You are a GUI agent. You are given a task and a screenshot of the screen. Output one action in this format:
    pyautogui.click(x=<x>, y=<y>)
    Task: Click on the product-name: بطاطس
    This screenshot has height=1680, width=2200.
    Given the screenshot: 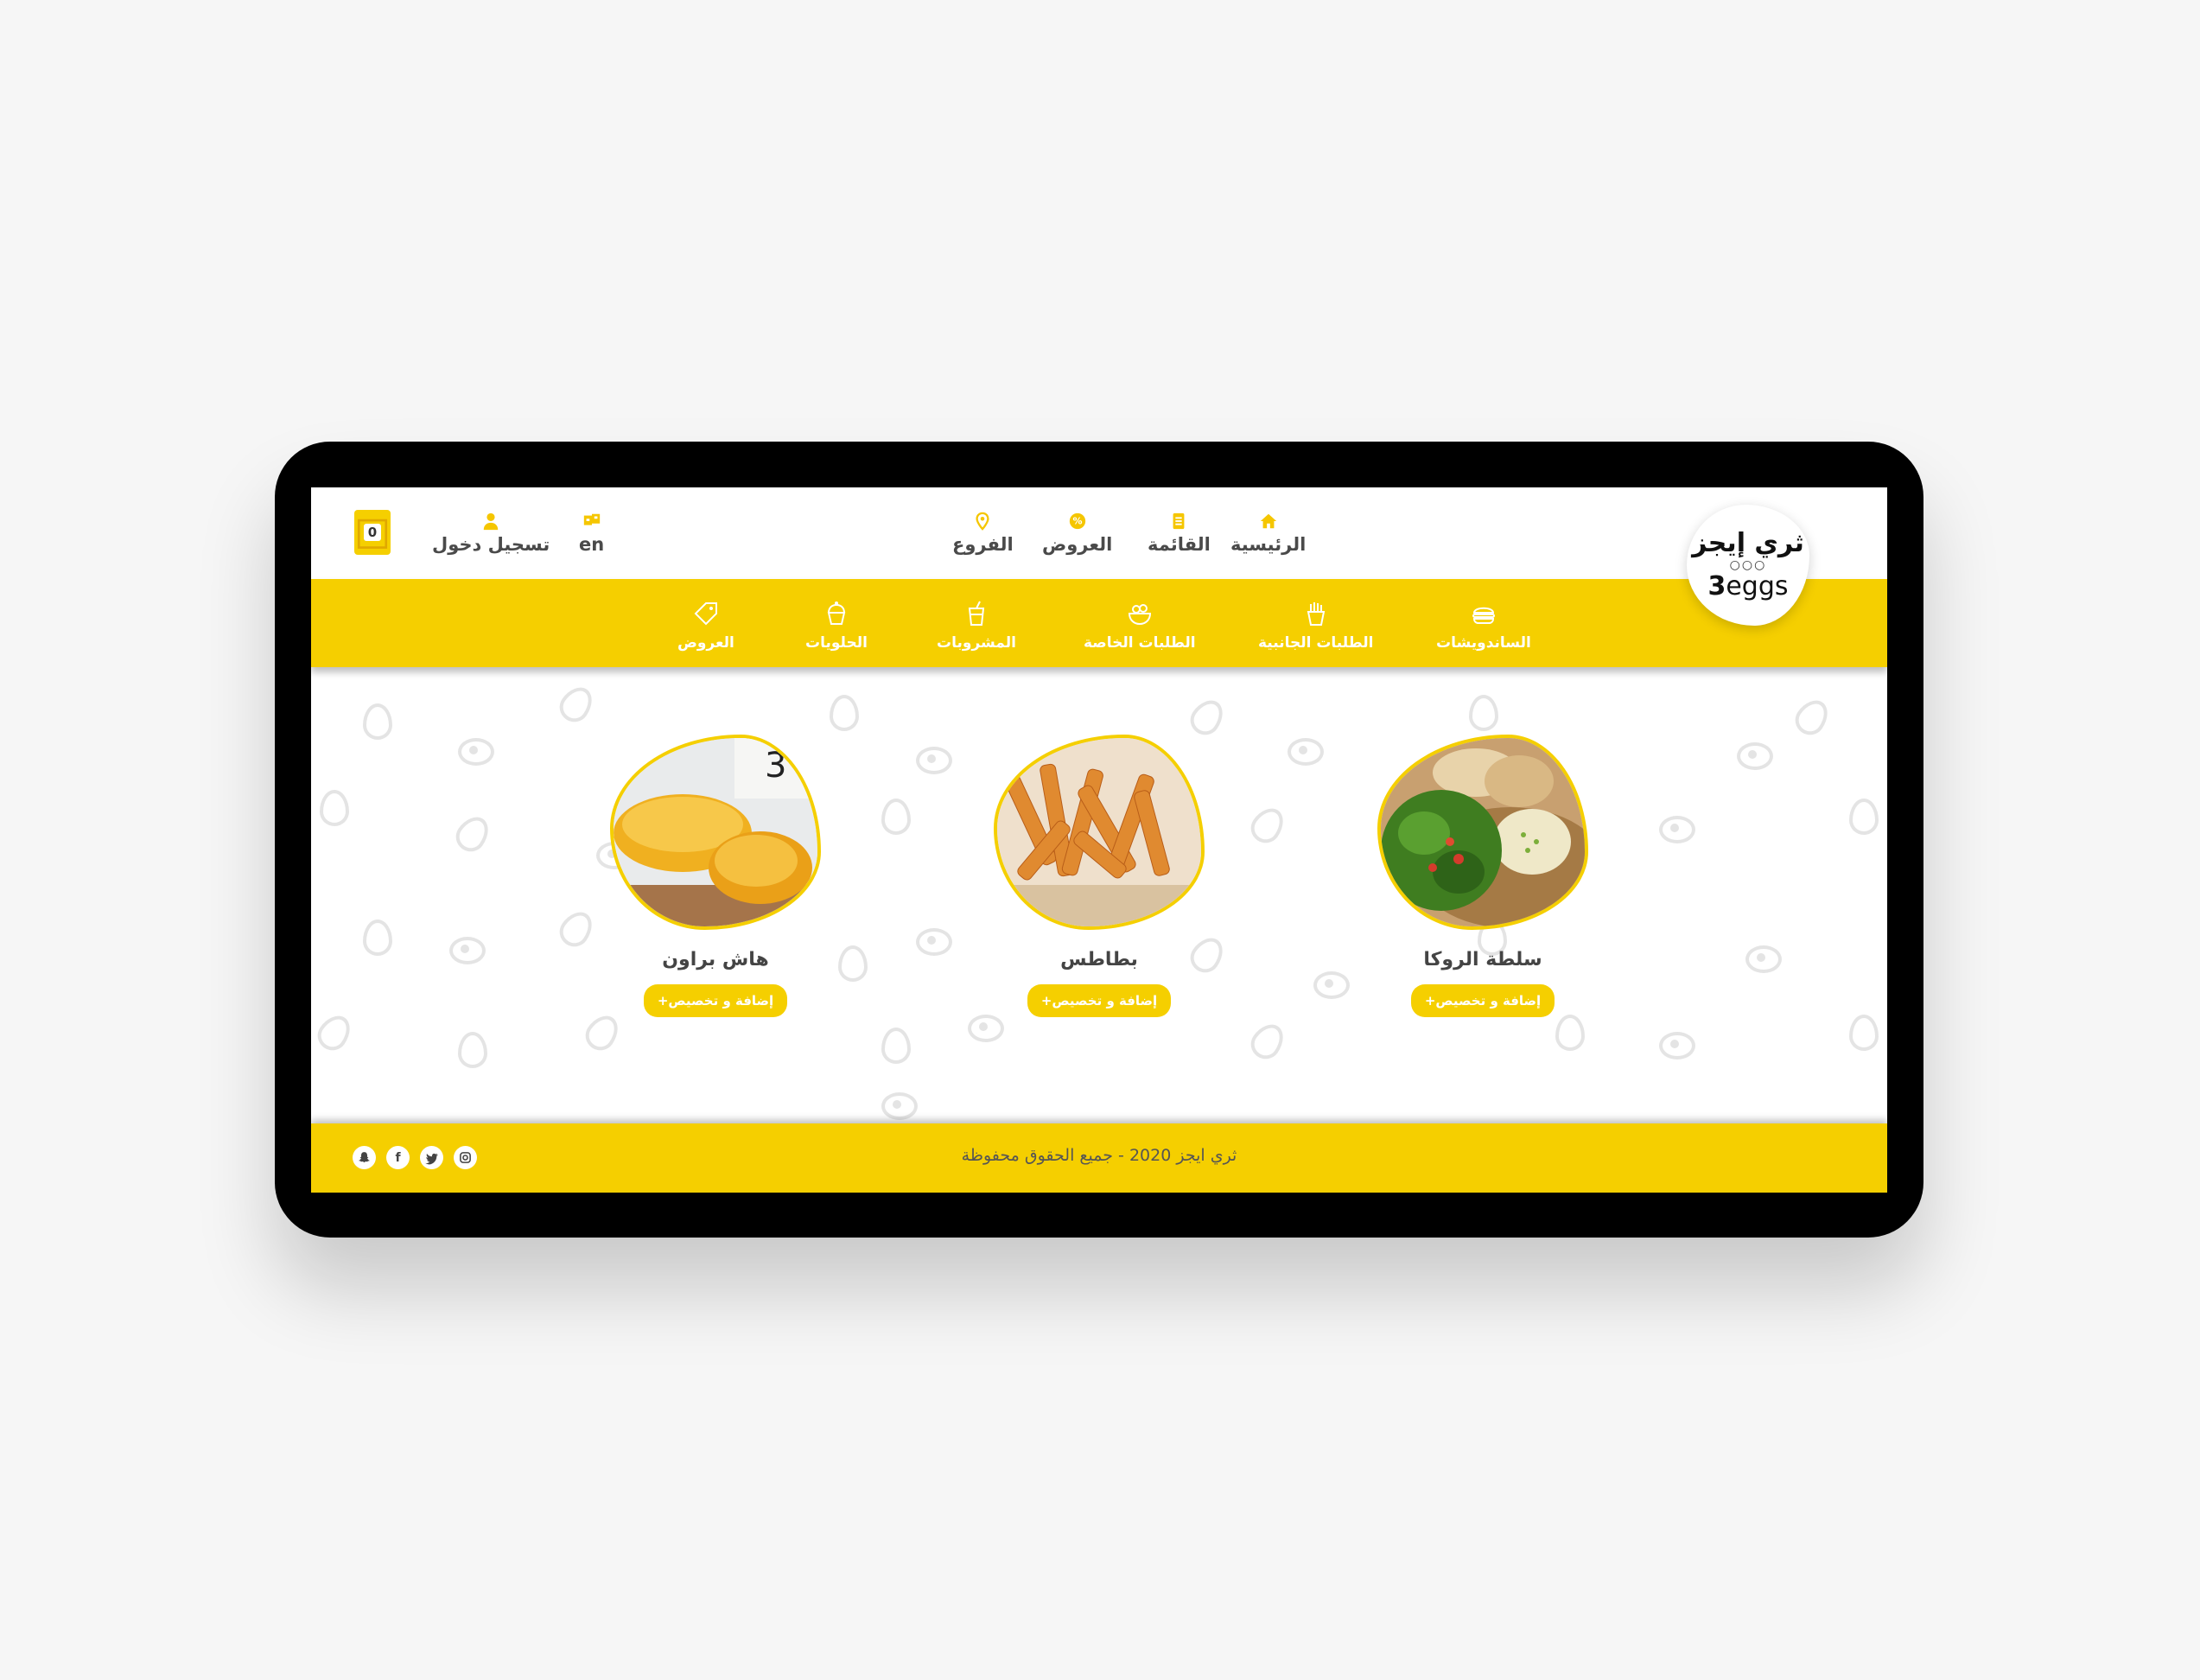 What is the action you would take?
    pyautogui.click(x=1099, y=959)
    